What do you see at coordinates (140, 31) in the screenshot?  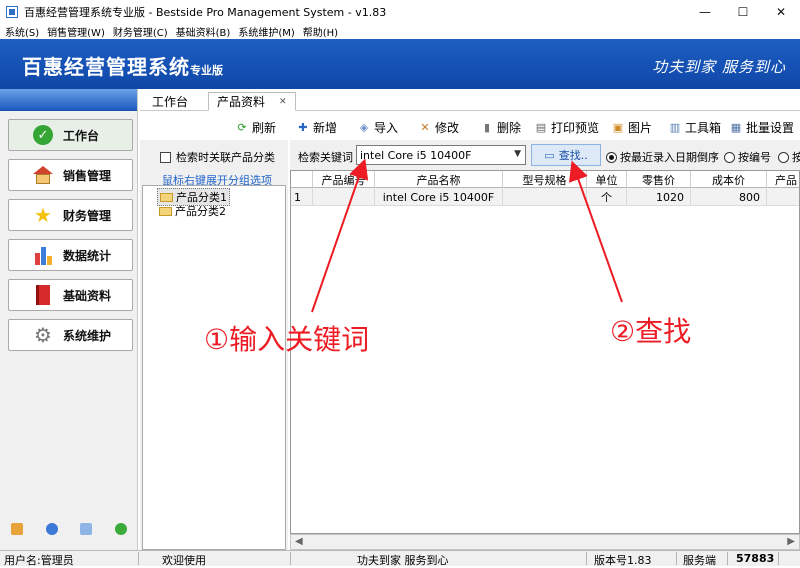 I see `menu-finance: 财务管理(C)` at bounding box center [140, 31].